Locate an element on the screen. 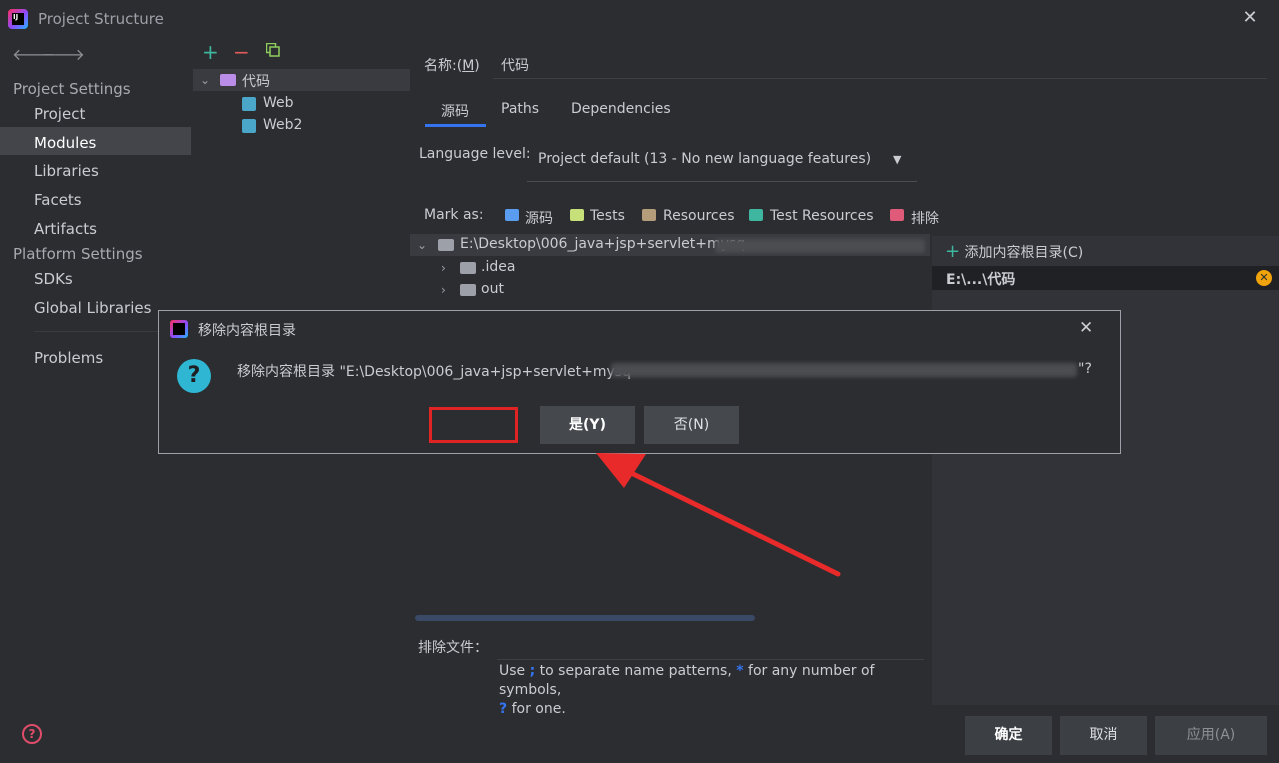  arrow-right-icon: 🡒 is located at coordinates (63, 54).